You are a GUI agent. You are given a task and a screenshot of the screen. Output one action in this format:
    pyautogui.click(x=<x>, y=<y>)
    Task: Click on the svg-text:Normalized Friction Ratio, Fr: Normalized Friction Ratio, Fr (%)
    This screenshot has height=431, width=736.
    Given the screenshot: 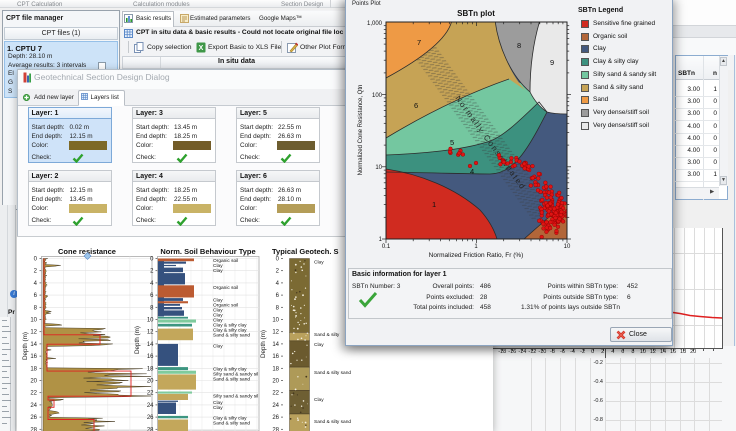 What is the action you would take?
    pyautogui.click(x=476, y=255)
    